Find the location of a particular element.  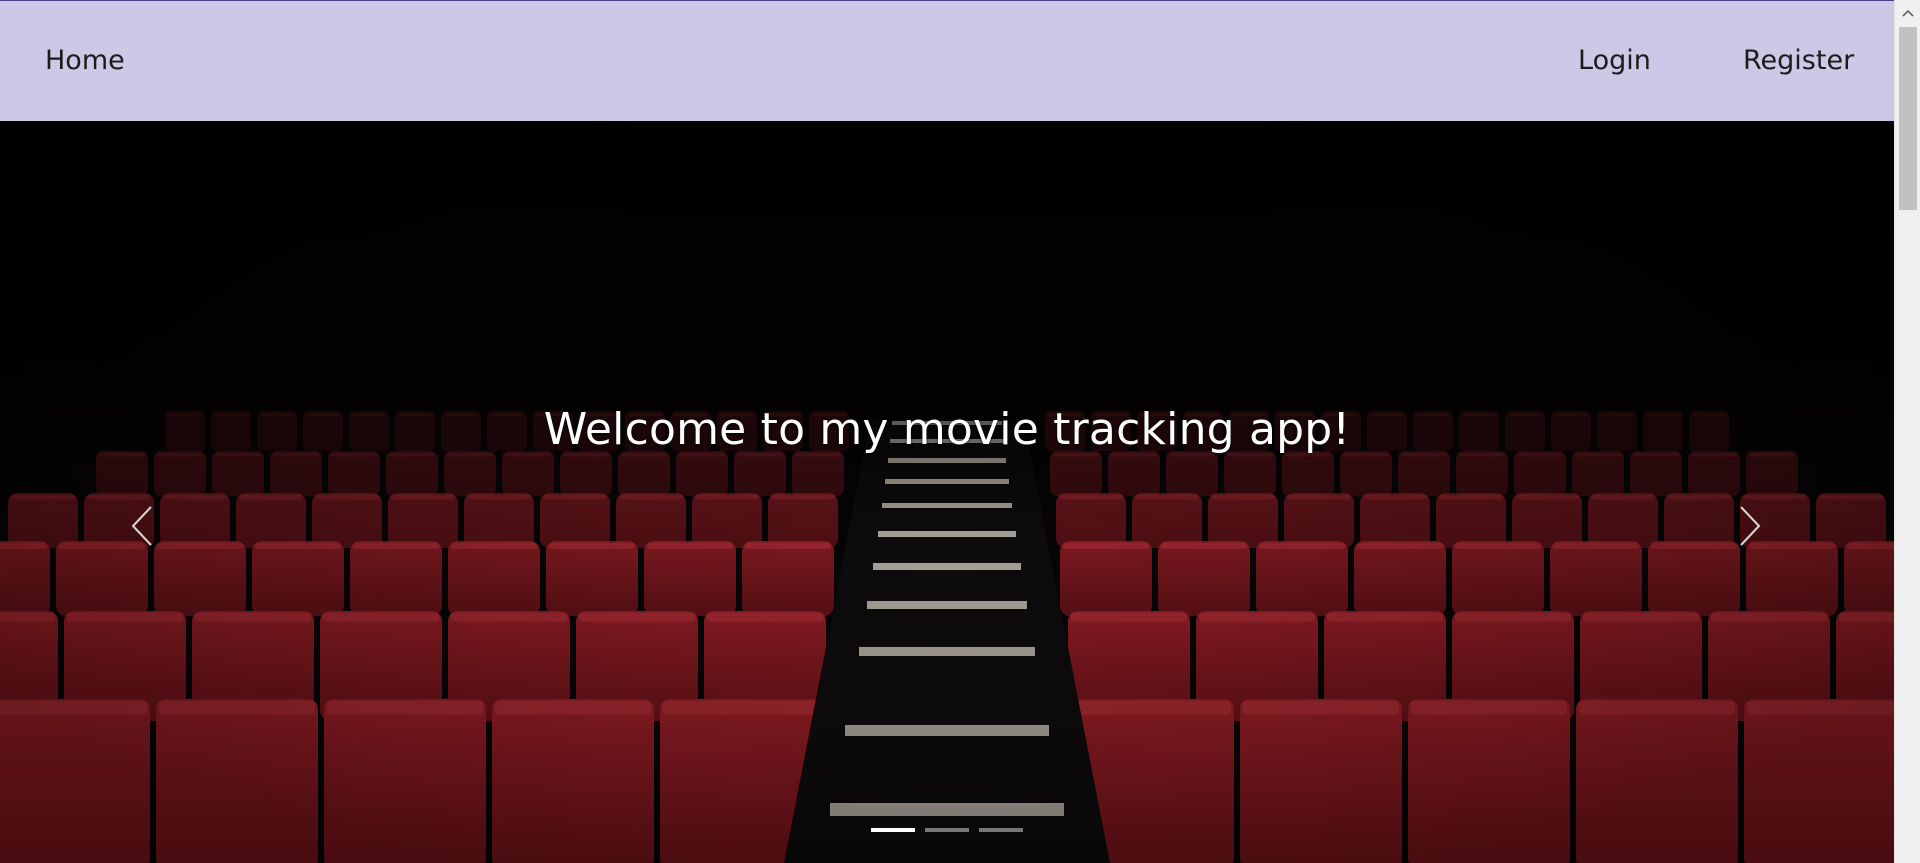

carousel-next-button is located at coordinates (1750, 526).